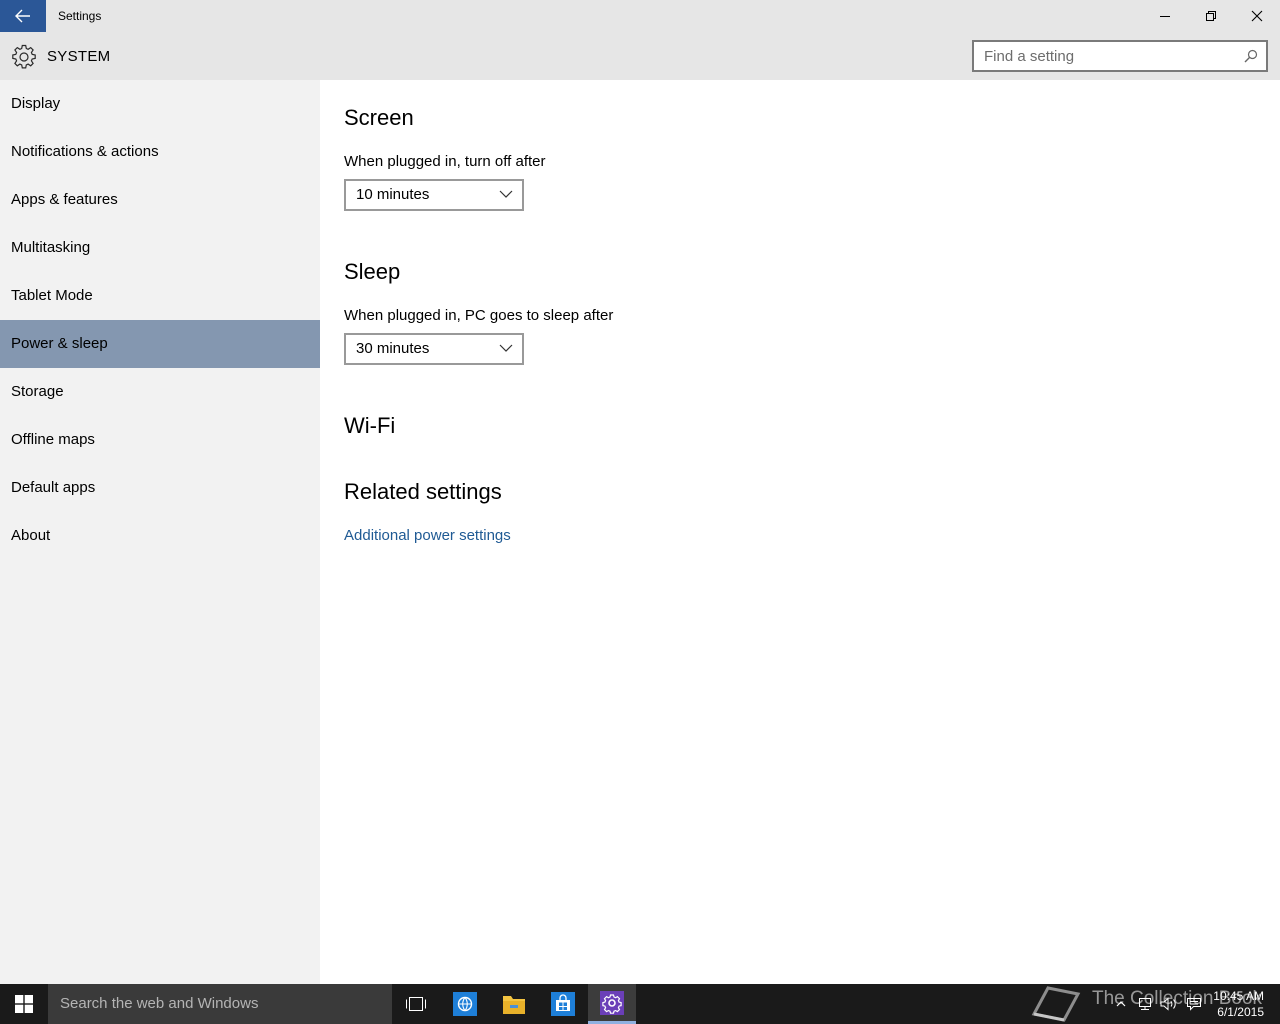 The height and width of the screenshot is (1024, 1280). Describe the element at coordinates (160, 488) in the screenshot. I see `sidebar-item-default-apps: Default apps` at that location.